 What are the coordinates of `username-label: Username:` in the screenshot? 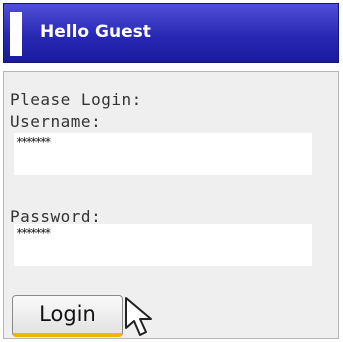 It's located at (56, 121).